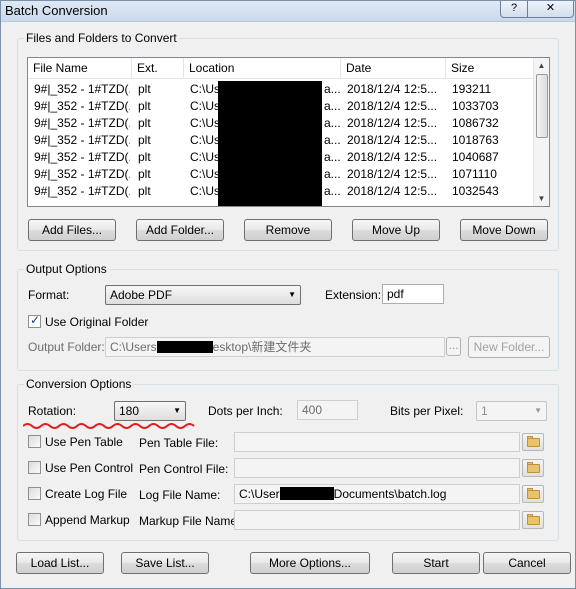 This screenshot has height=589, width=576. What do you see at coordinates (504, 230) in the screenshot?
I see `move-down-button: Move Down` at bounding box center [504, 230].